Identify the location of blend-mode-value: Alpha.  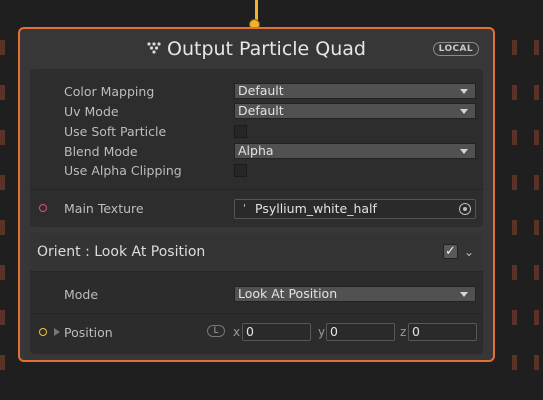
(256, 150).